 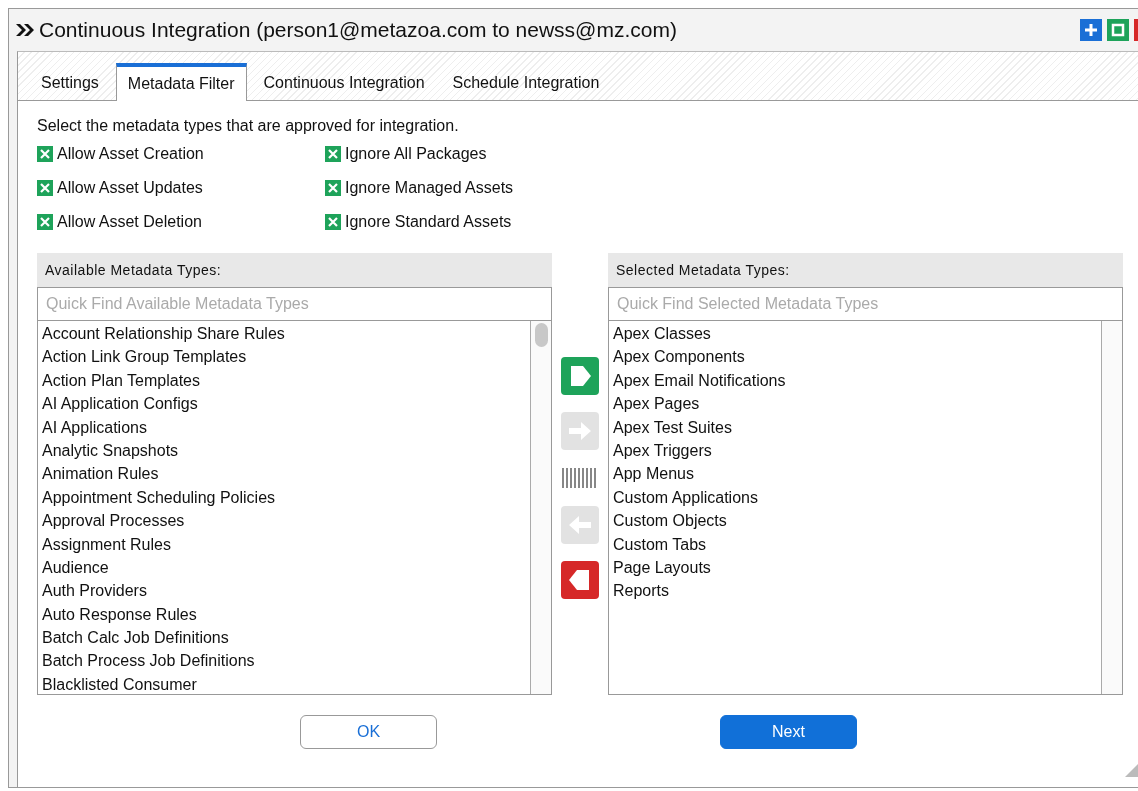 I want to click on maximize-icon, so click(x=1118, y=30).